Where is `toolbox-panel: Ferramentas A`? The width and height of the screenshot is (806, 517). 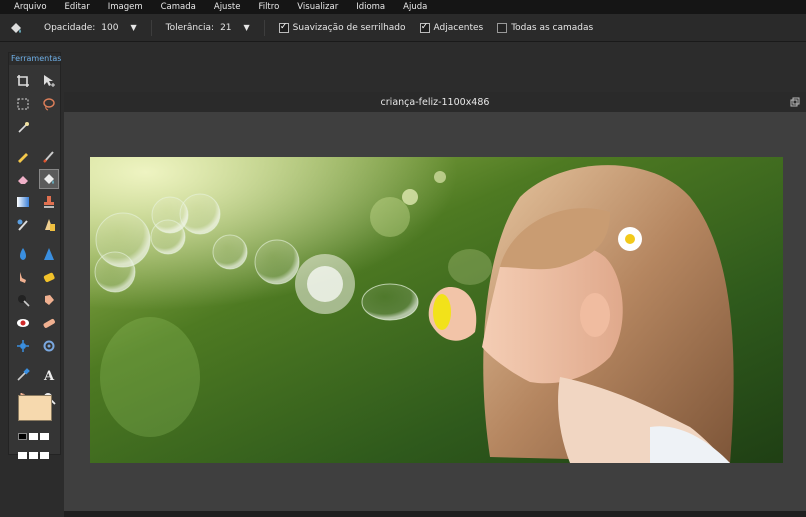 toolbox-panel: Ferramentas A is located at coordinates (35, 255).